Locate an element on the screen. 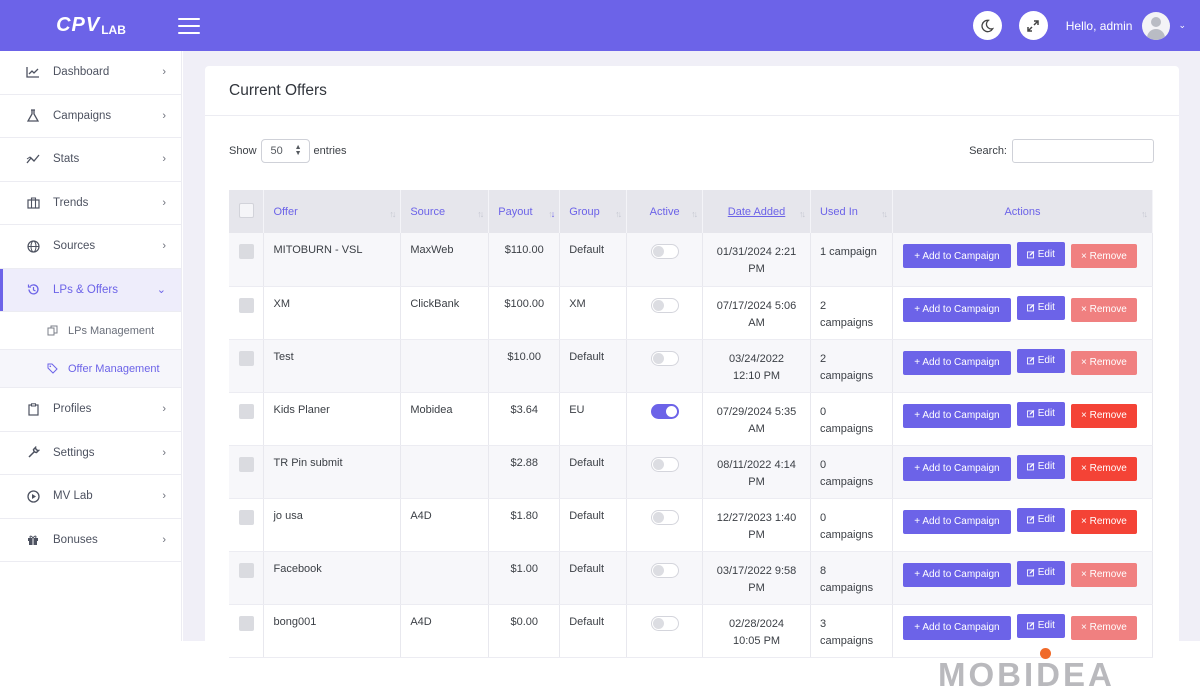  sidebar-item-stats: Stats › is located at coordinates (90, 160).